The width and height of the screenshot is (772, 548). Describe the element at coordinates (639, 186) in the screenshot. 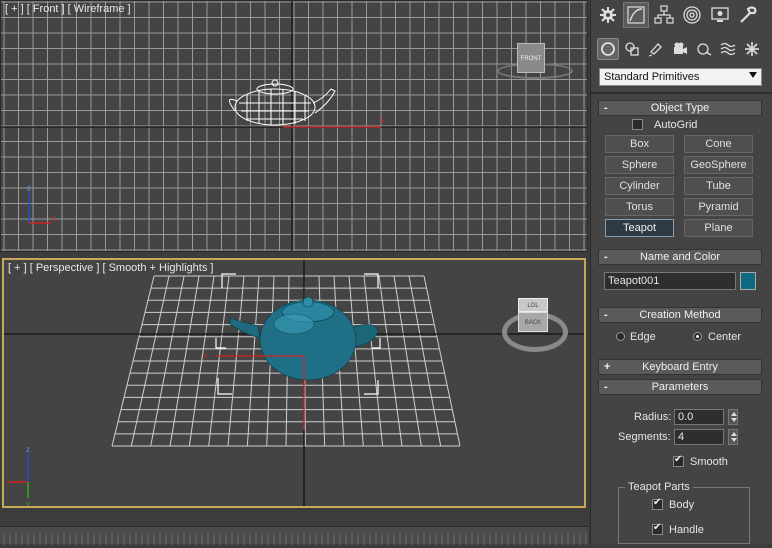

I see `cylinder-button: Cylinder` at that location.